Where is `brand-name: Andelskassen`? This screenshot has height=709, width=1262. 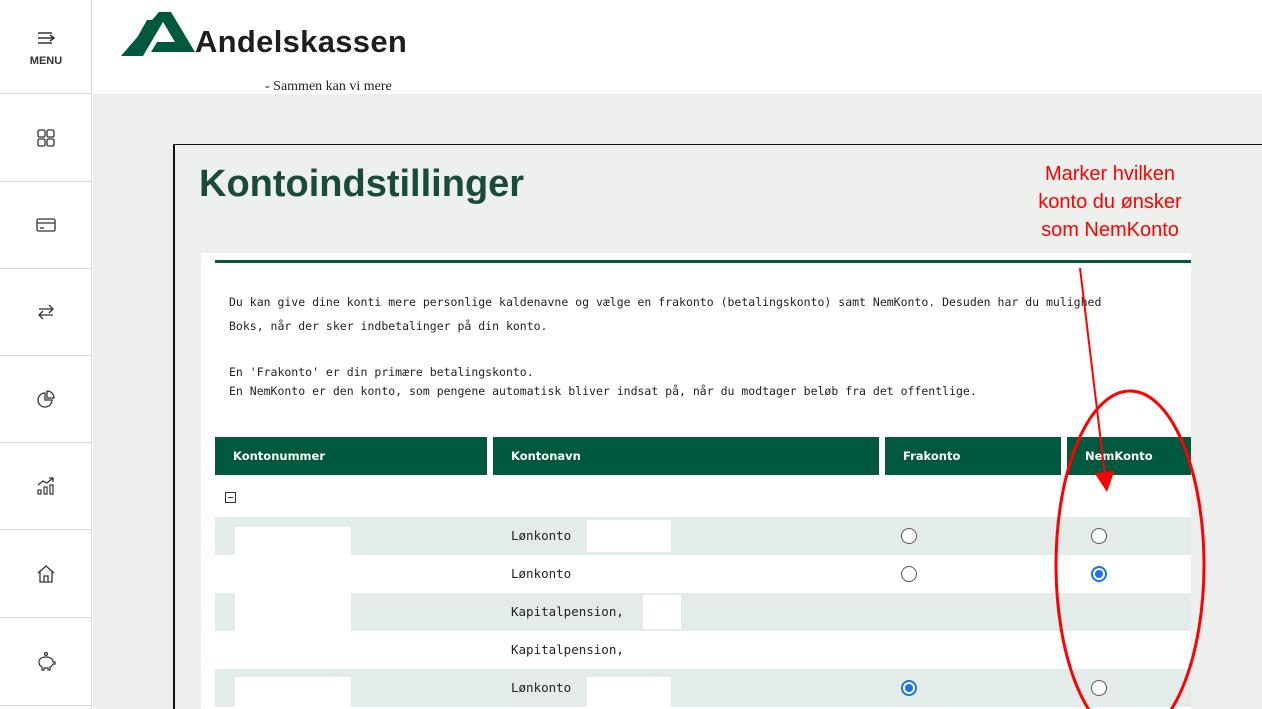
brand-name: Andelskassen is located at coordinates (301, 42).